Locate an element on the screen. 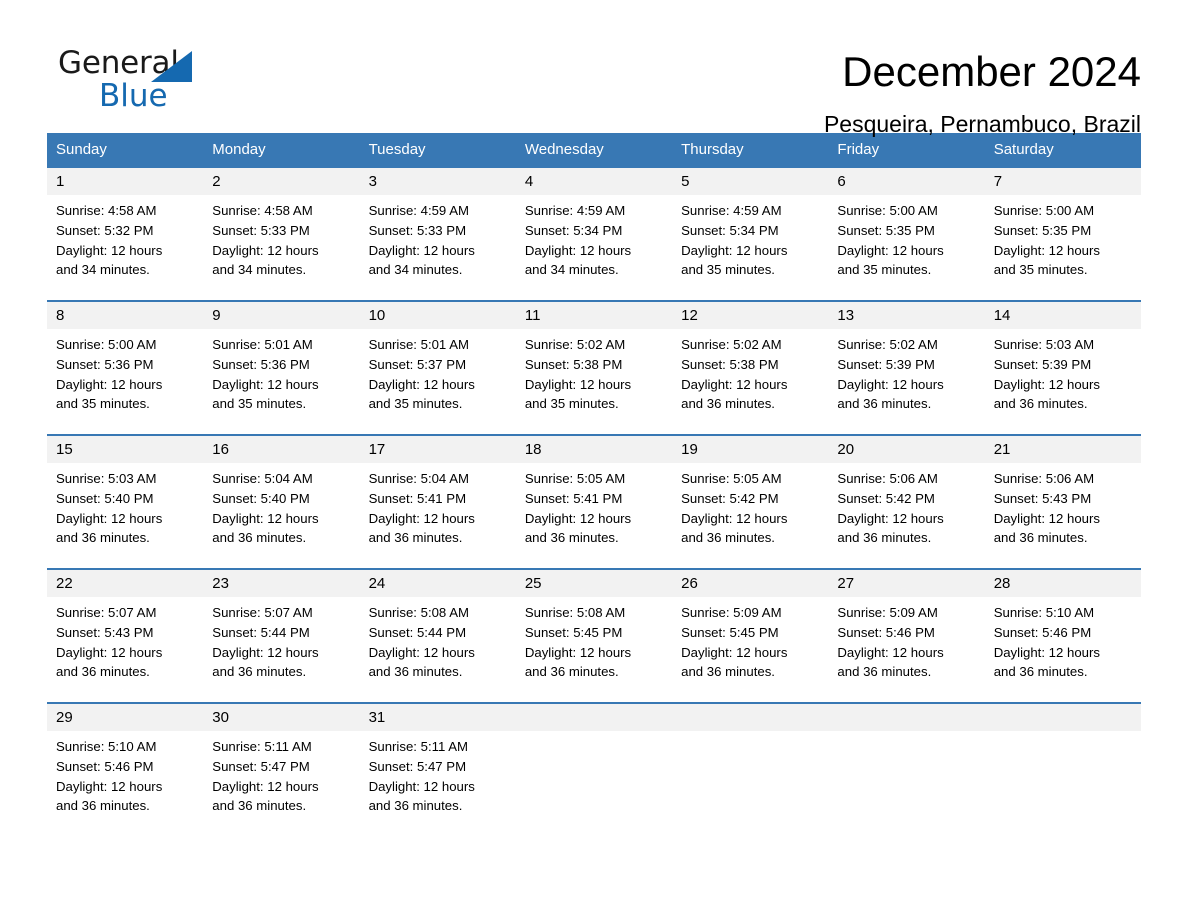 The height and width of the screenshot is (918, 1188). sunset-text: Sunset: 5:32 PM is located at coordinates (105, 230).